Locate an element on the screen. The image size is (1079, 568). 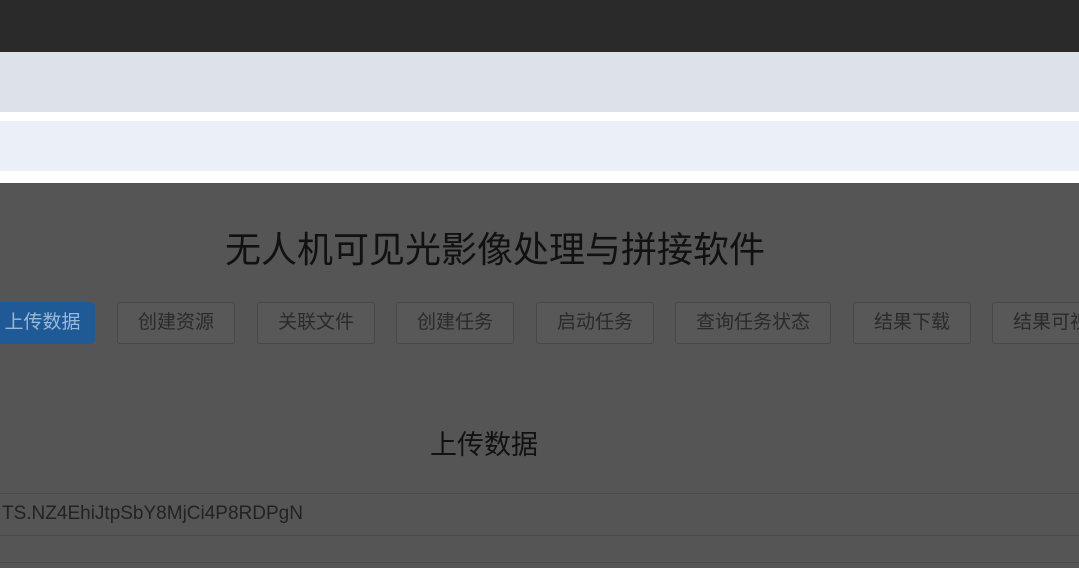
token-row: TS.NZ4EhiJtpSbY8MjCi4P8RDPgN is located at coordinates (539, 514).